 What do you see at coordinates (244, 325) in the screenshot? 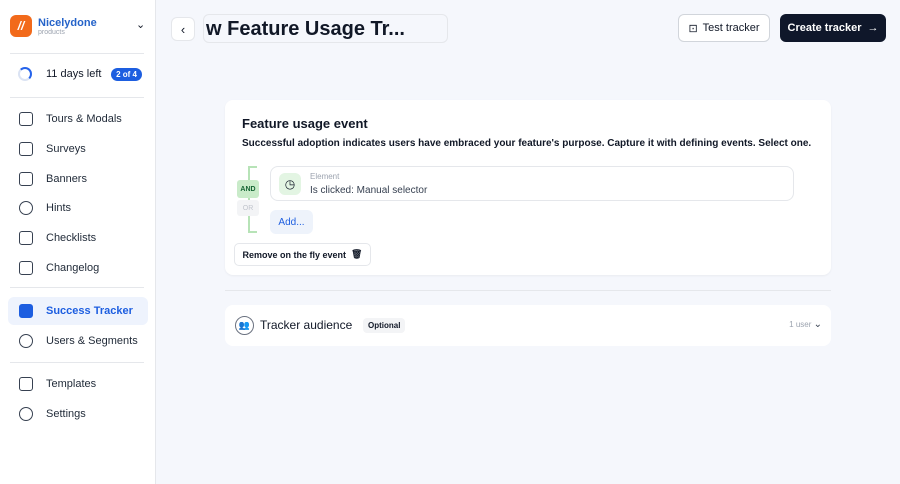
I see `users-icon: 👥` at bounding box center [244, 325].